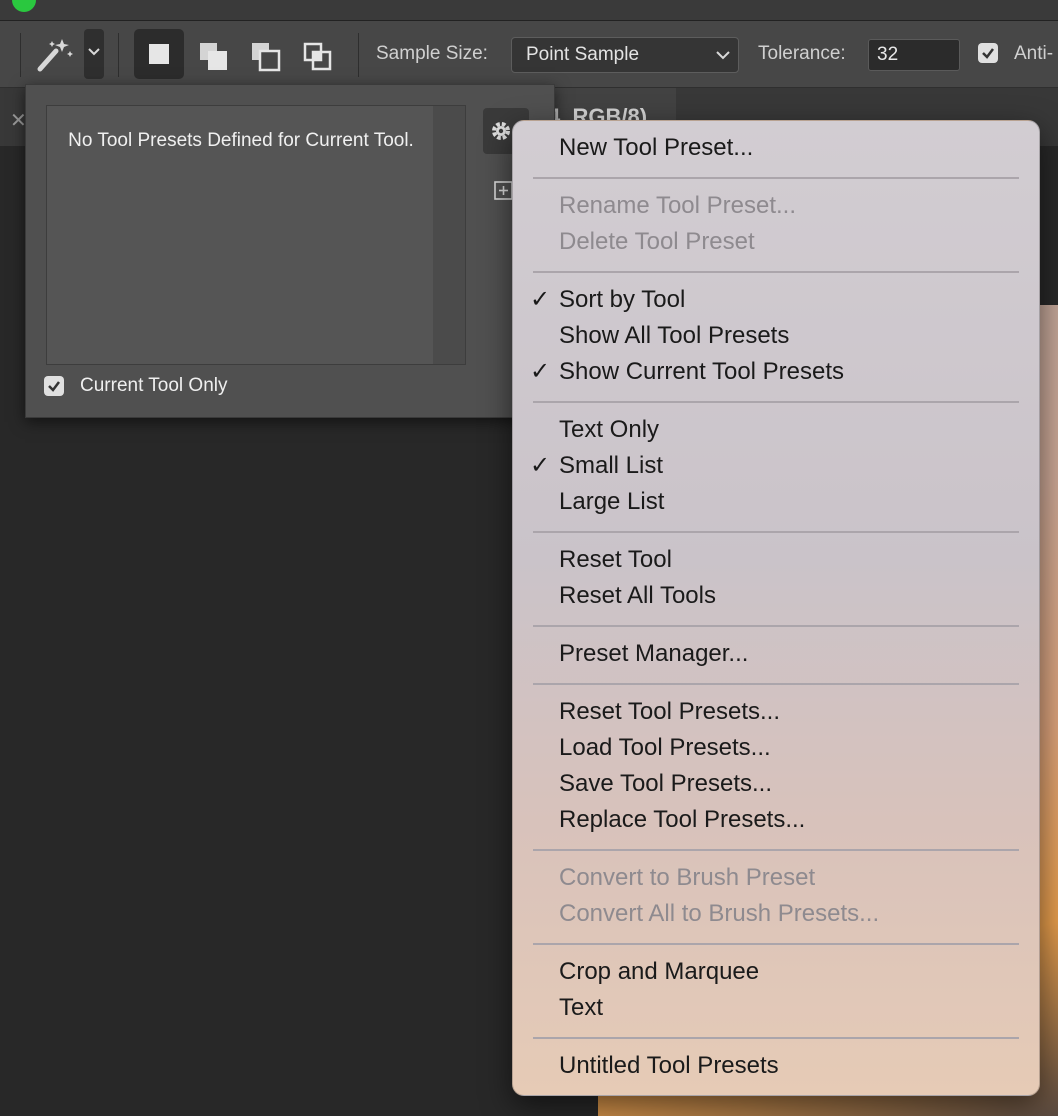 Image resolution: width=1058 pixels, height=1116 pixels. What do you see at coordinates (154, 385) in the screenshot?
I see `current-tool-only-label: Current Tool Only` at bounding box center [154, 385].